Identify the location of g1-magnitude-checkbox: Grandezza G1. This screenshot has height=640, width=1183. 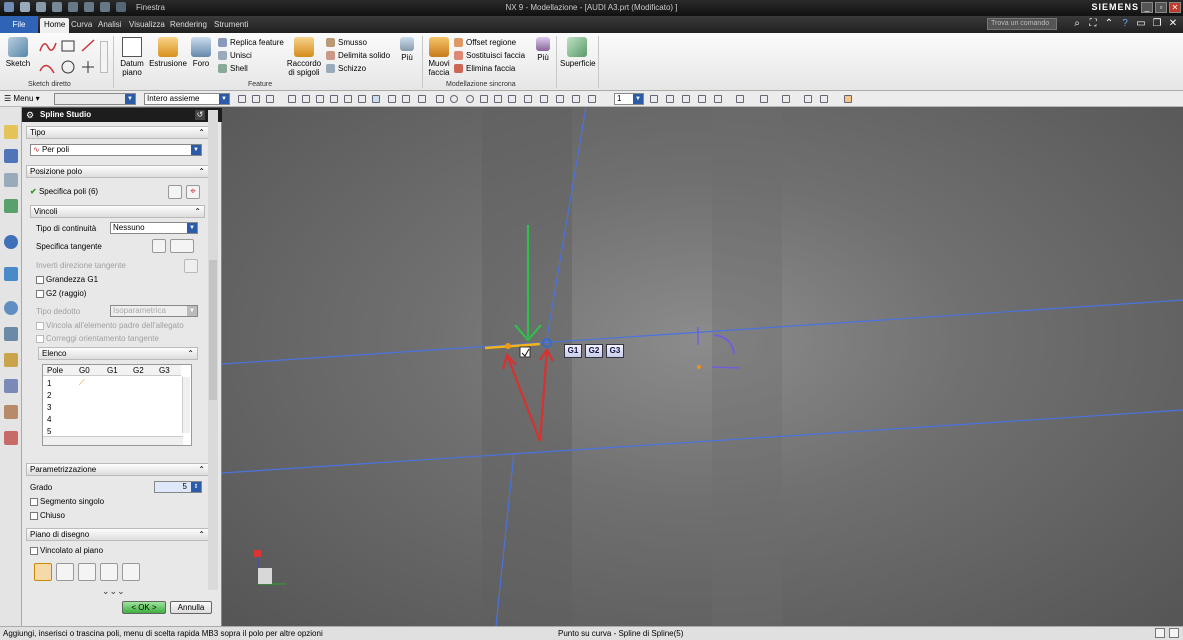
(67, 279).